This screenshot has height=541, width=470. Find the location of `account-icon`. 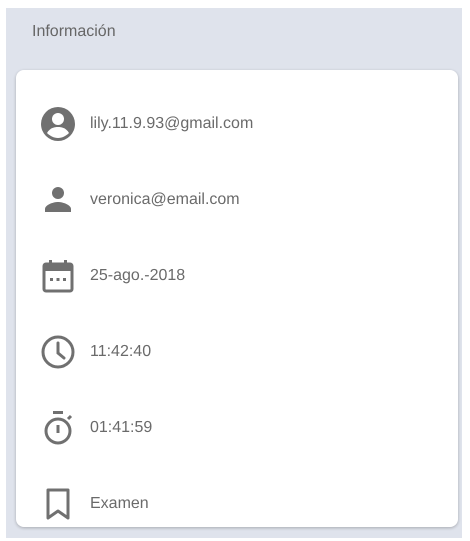

account-icon is located at coordinates (58, 124).